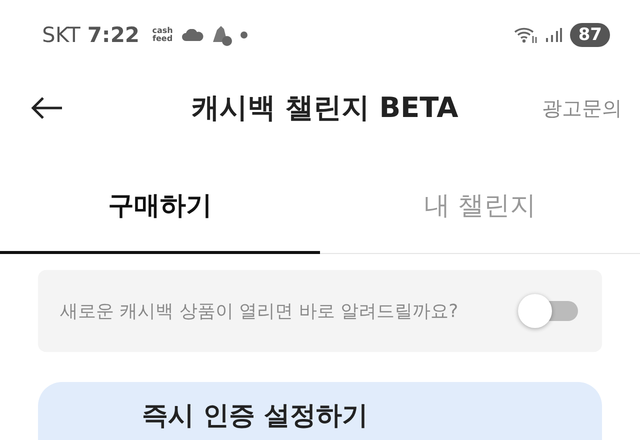 This screenshot has height=440, width=640. What do you see at coordinates (162, 35) in the screenshot?
I see `app-notification-text: cash feed` at bounding box center [162, 35].